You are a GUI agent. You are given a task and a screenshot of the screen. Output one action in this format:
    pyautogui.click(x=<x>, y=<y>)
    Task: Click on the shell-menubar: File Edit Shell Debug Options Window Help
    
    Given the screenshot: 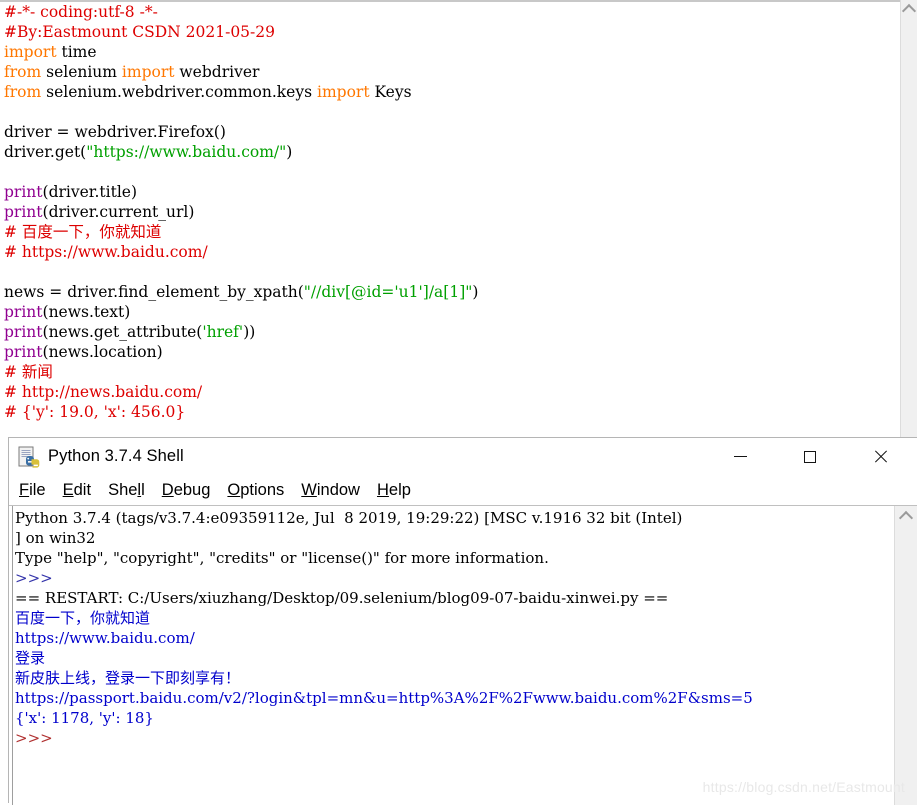 What is the action you would take?
    pyautogui.click(x=463, y=490)
    